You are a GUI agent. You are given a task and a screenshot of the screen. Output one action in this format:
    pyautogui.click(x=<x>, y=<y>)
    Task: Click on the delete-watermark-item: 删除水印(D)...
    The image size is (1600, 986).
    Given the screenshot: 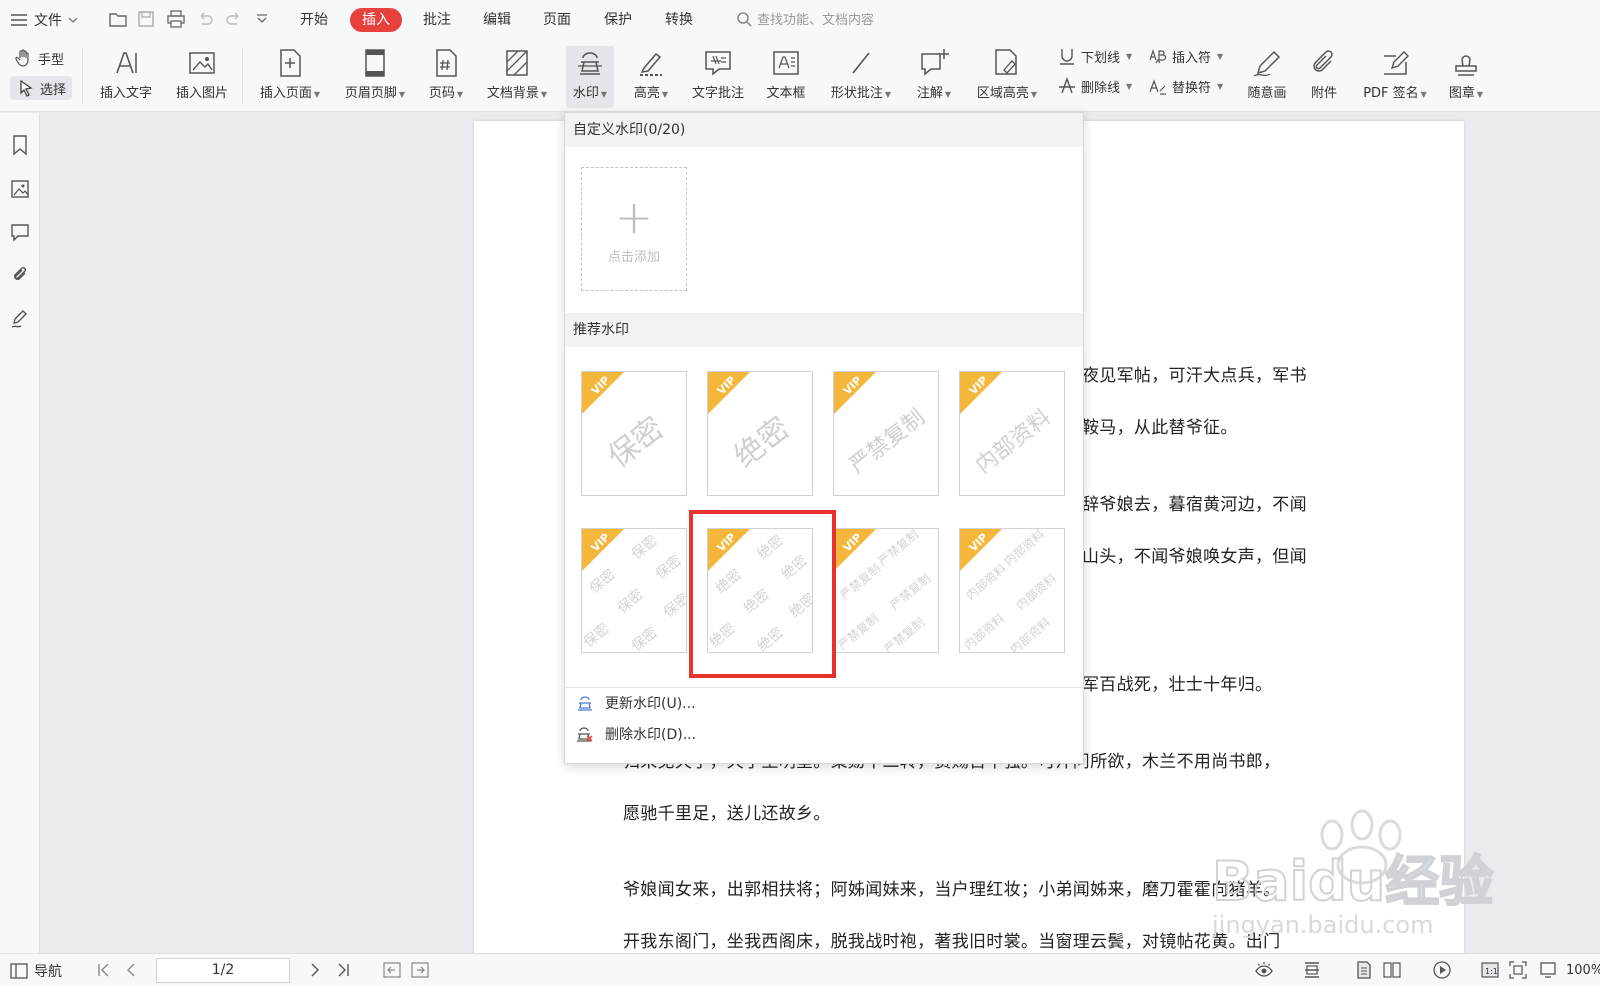 What is the action you would take?
    pyautogui.click(x=635, y=734)
    